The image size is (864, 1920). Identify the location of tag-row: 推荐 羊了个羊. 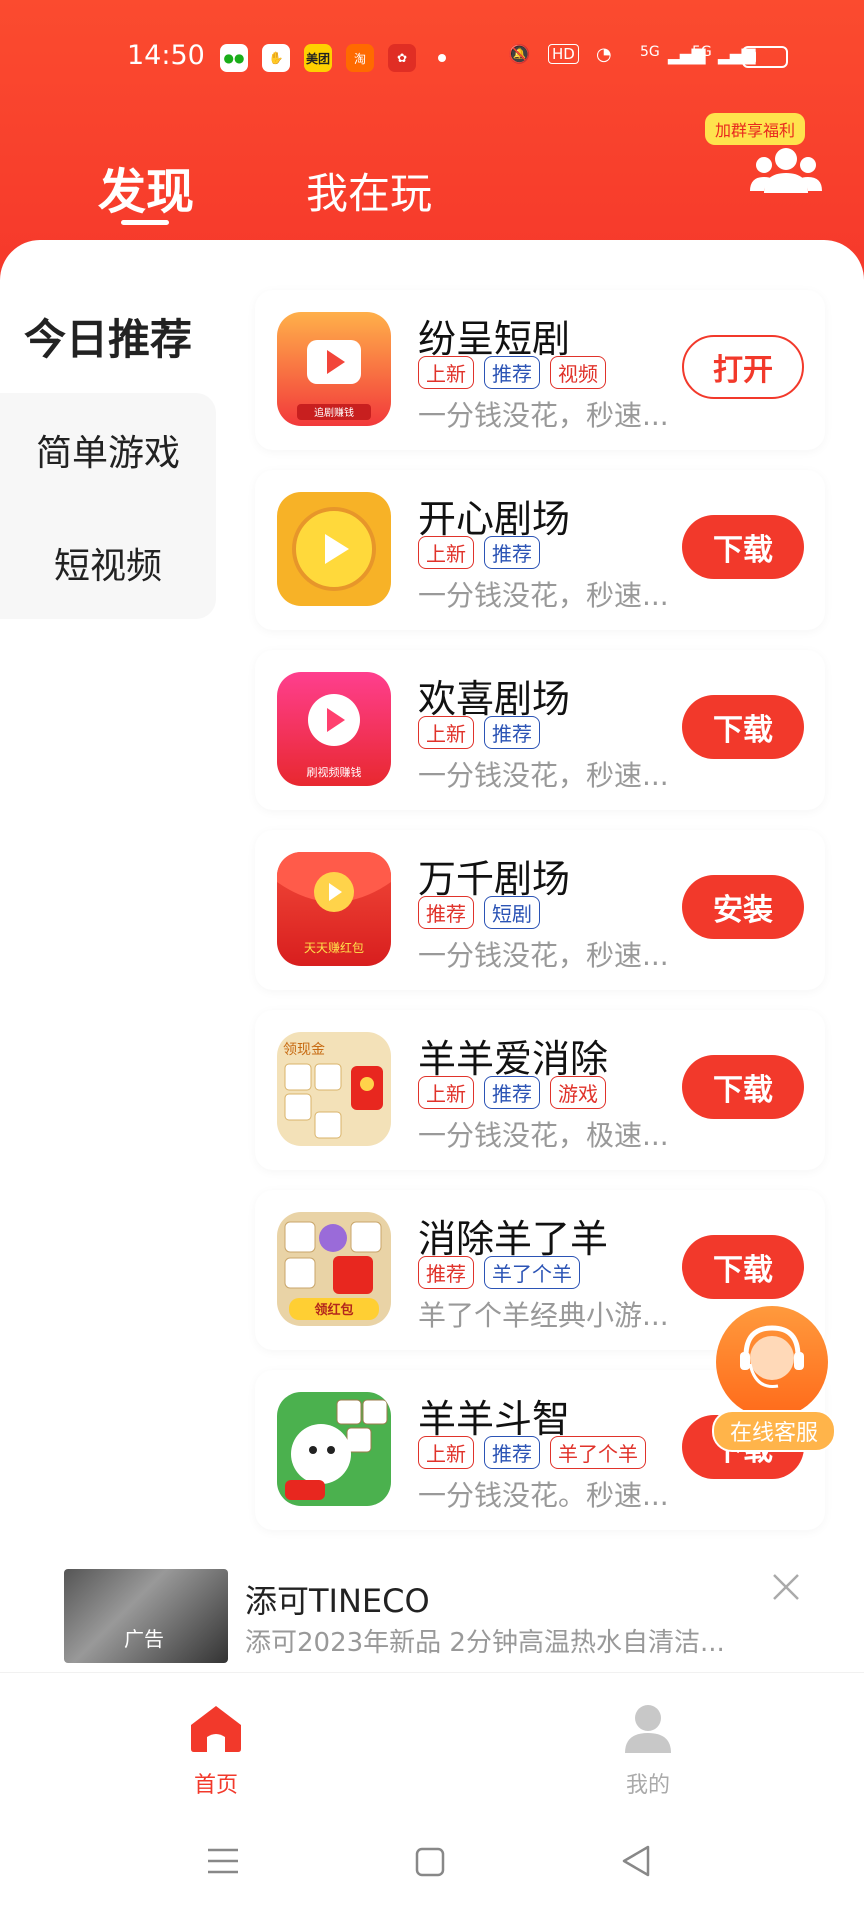
(499, 1272).